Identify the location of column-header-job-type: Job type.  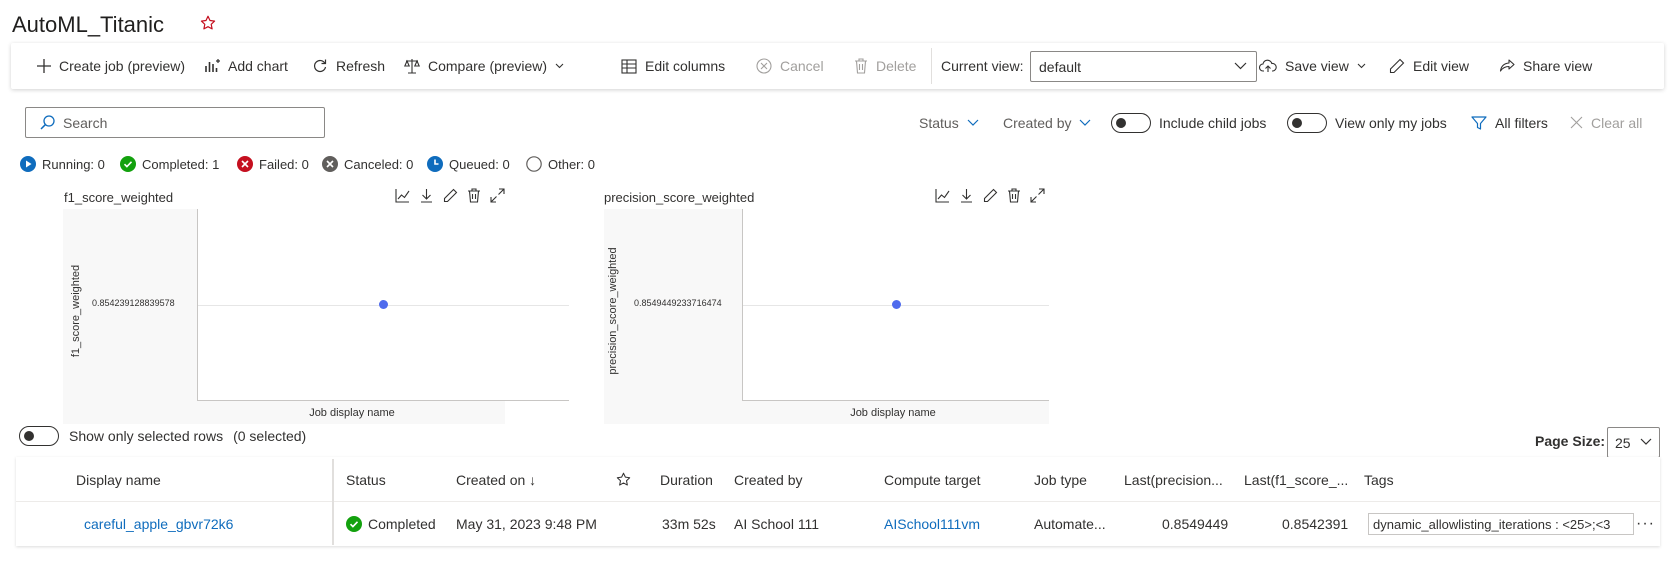
(1060, 479).